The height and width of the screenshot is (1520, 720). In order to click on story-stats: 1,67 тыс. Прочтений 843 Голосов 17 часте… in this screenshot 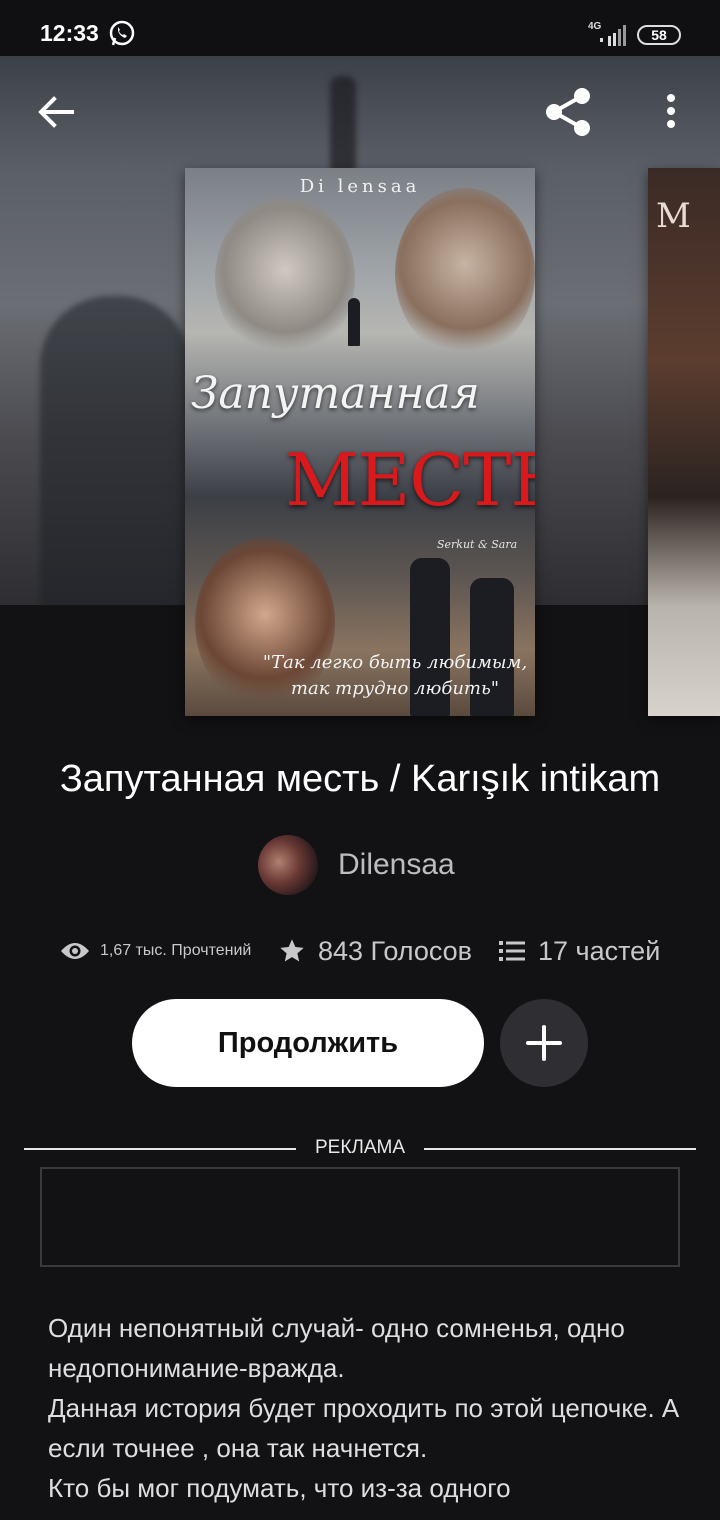, I will do `click(360, 951)`.